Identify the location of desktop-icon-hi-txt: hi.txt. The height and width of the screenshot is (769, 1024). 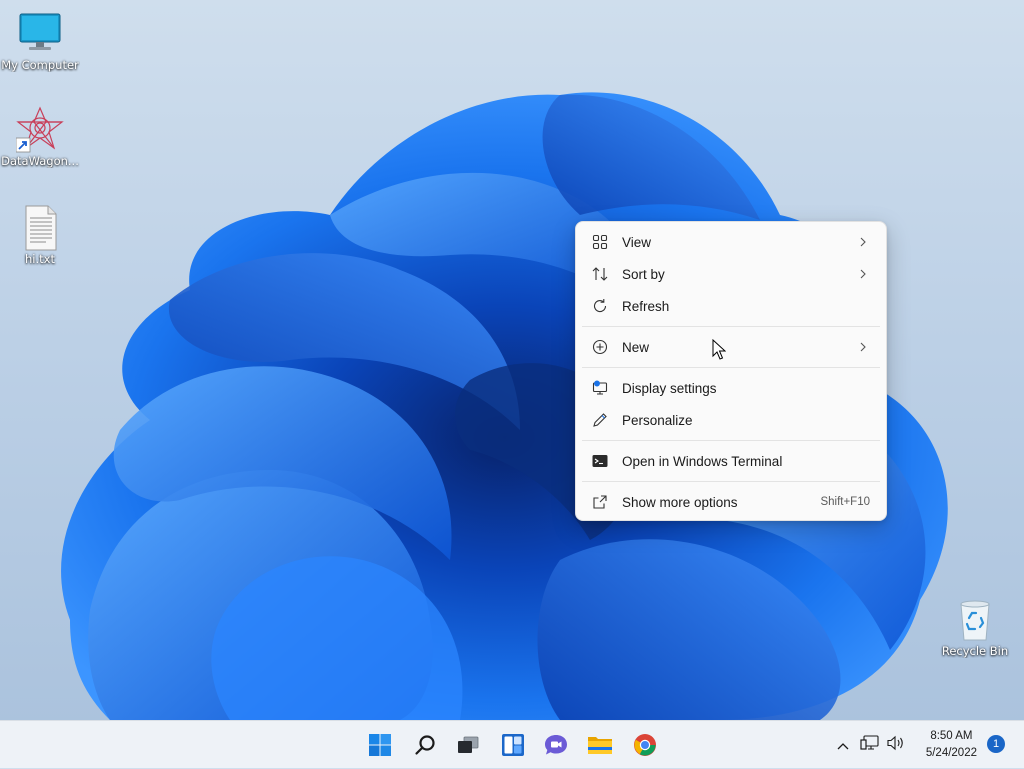
(40, 235).